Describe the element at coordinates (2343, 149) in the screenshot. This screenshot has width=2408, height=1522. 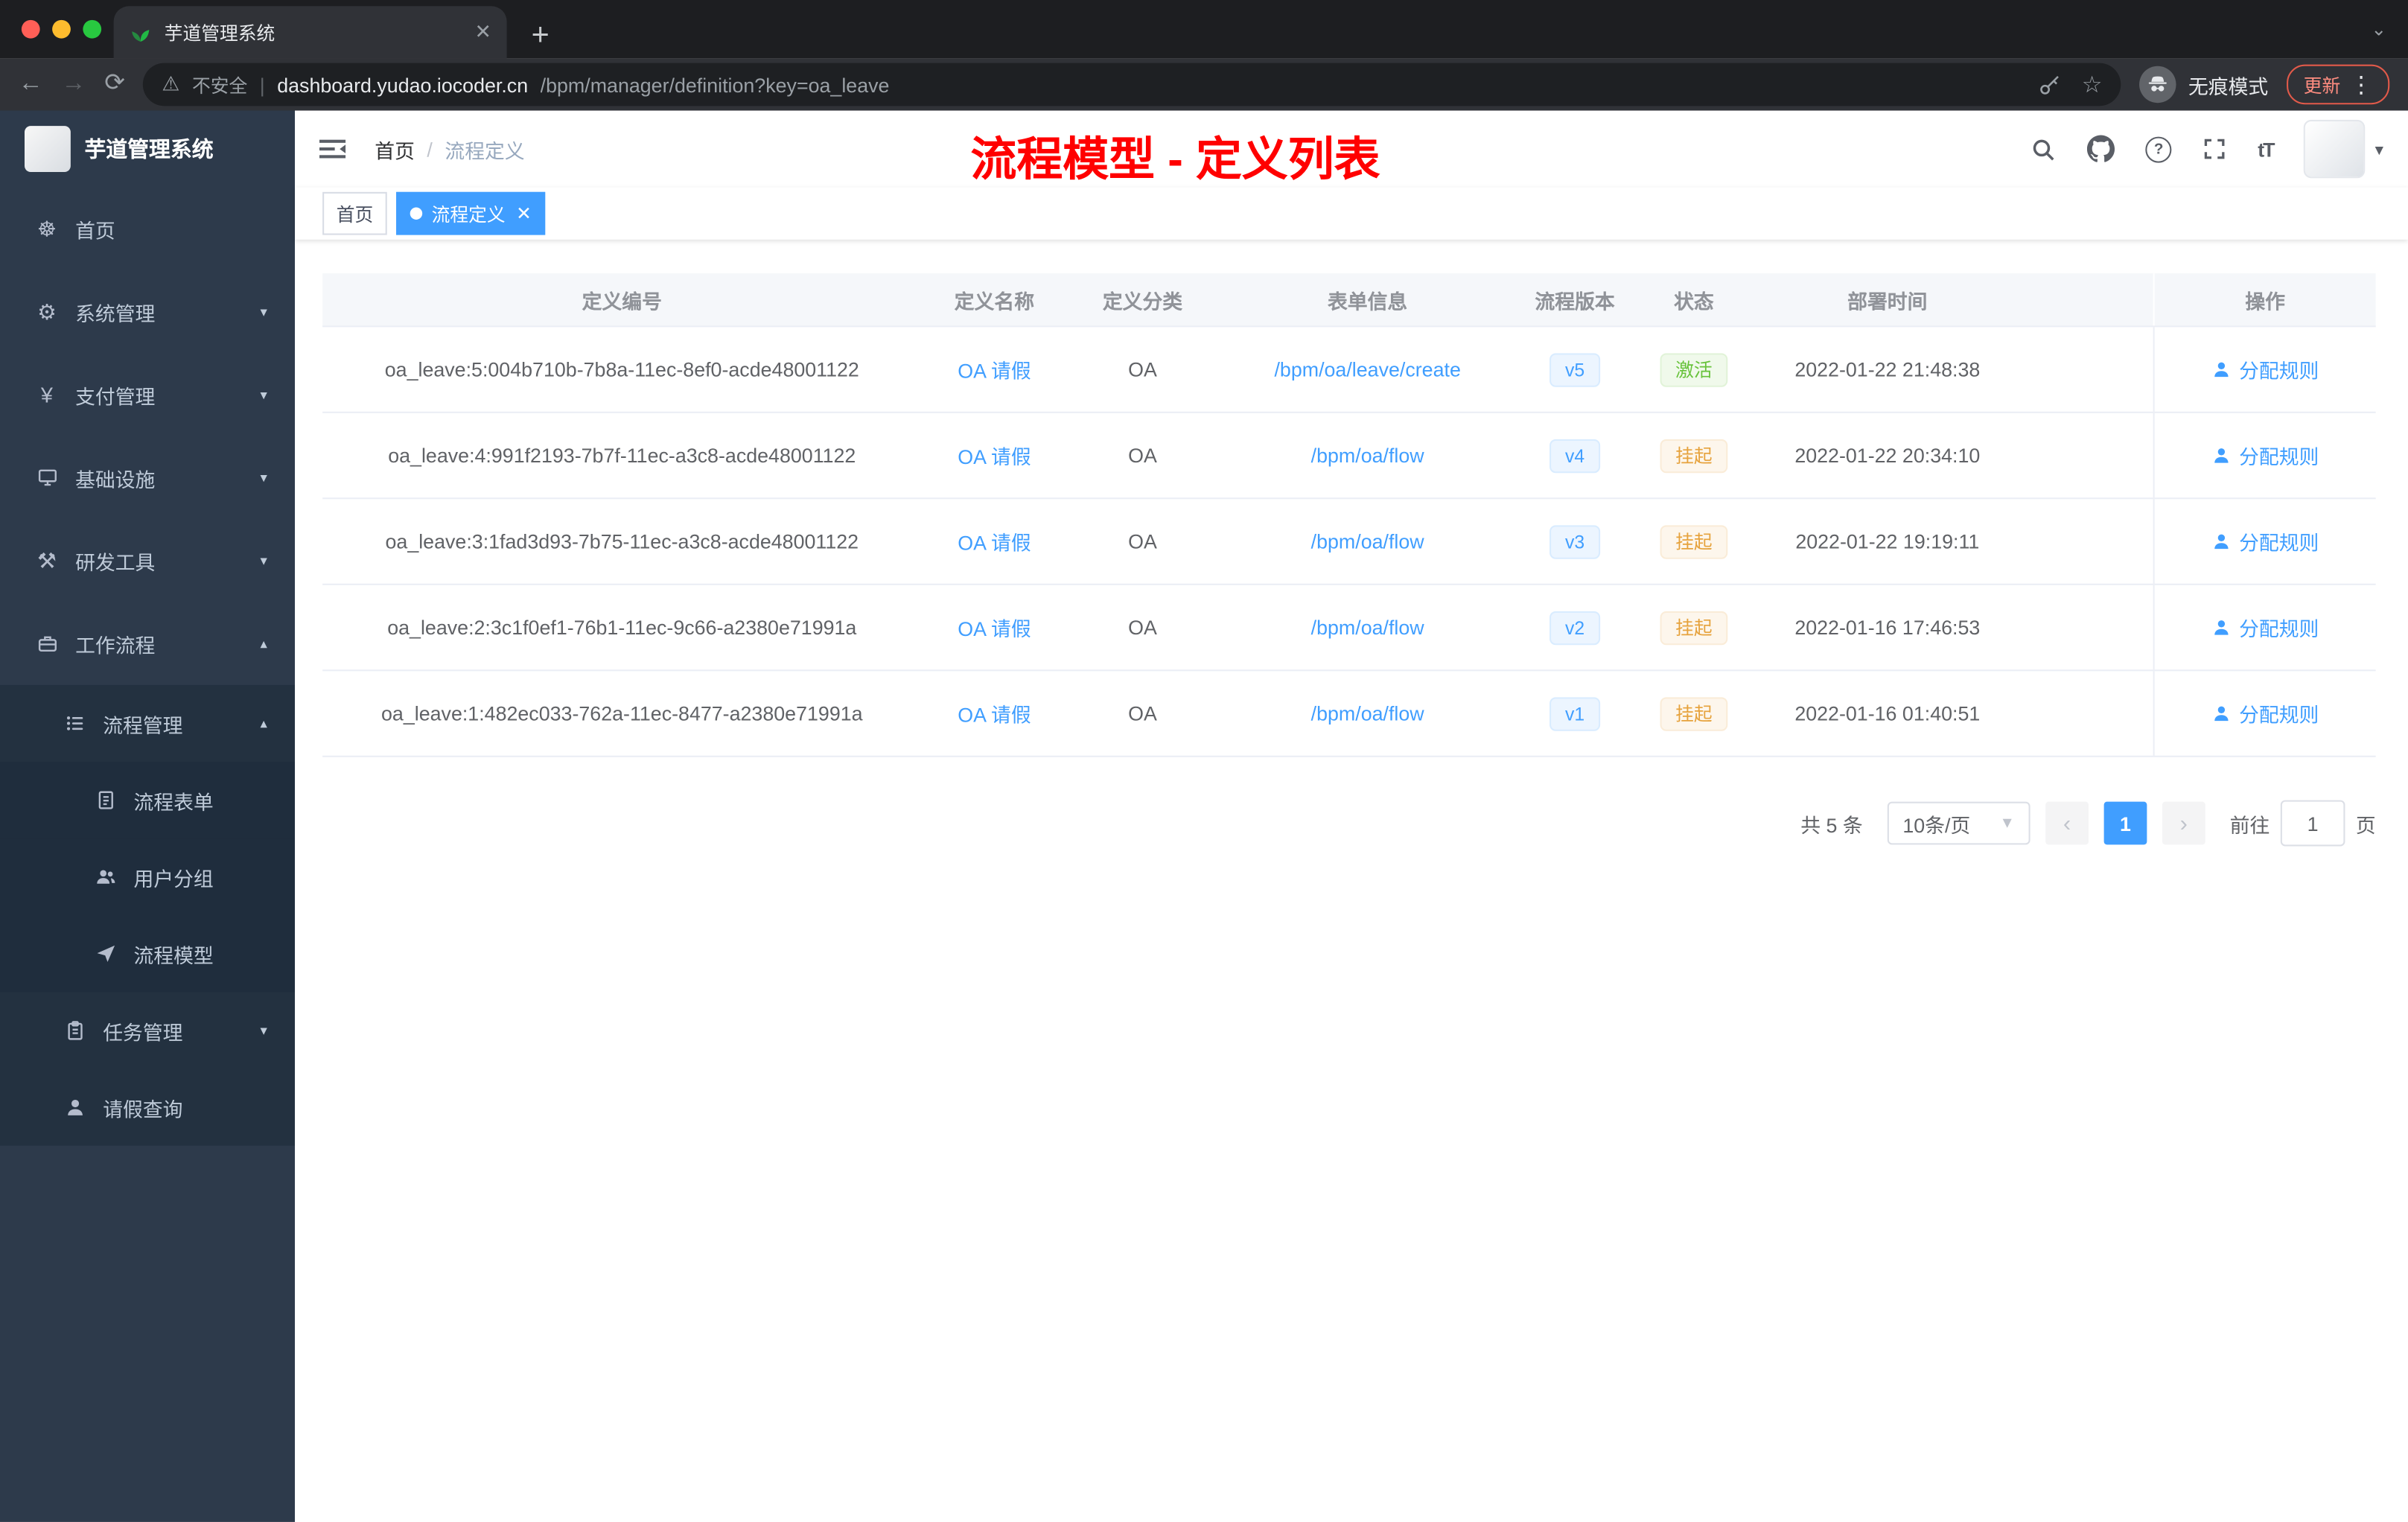
I see `user-menu: ▾` at that location.